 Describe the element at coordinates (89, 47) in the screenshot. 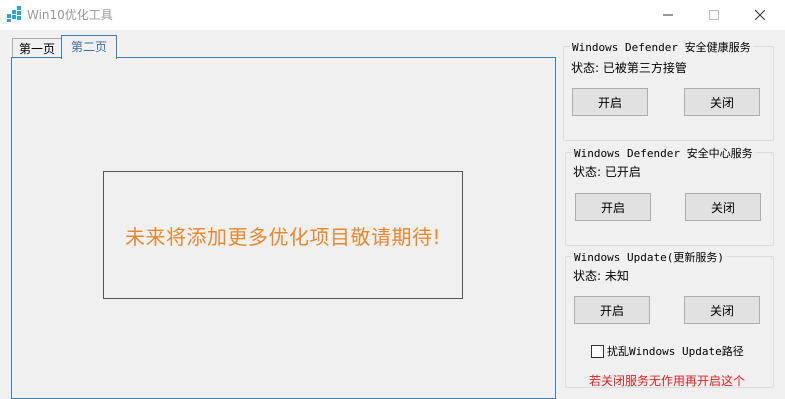

I see `tab-page-2: 第二页` at that location.